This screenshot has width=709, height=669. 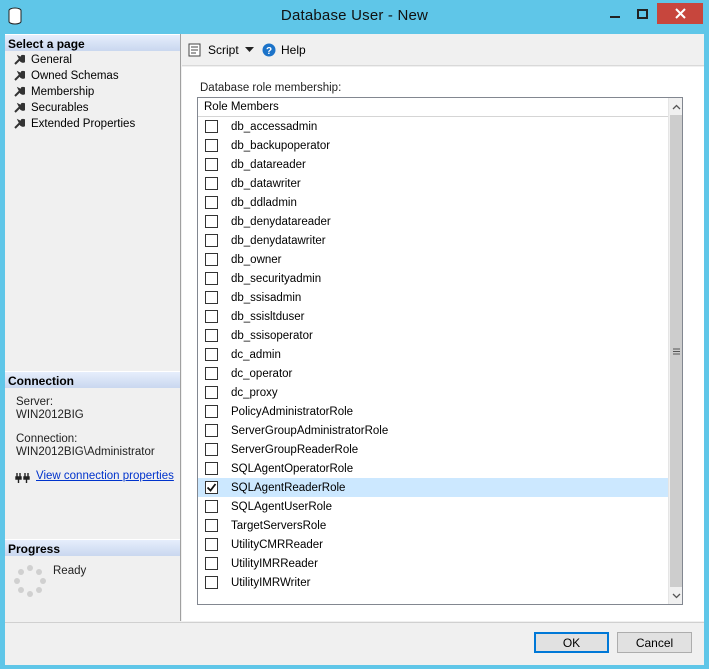 What do you see at coordinates (292, 411) in the screenshot?
I see `role-name: PolicyAdministratorRole` at bounding box center [292, 411].